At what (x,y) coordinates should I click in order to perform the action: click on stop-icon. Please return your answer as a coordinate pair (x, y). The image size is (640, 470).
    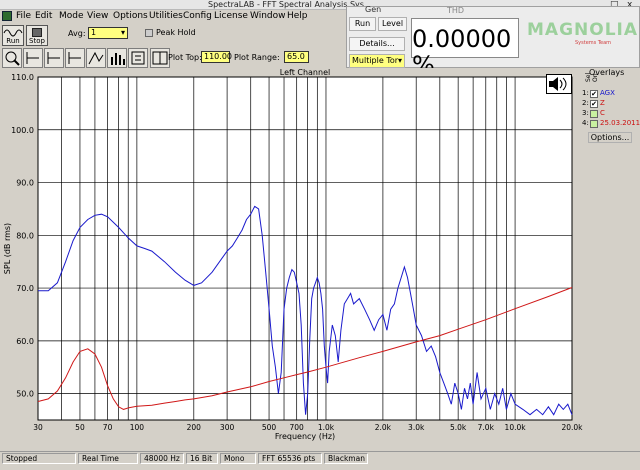
    Looking at the image, I should click on (37, 32).